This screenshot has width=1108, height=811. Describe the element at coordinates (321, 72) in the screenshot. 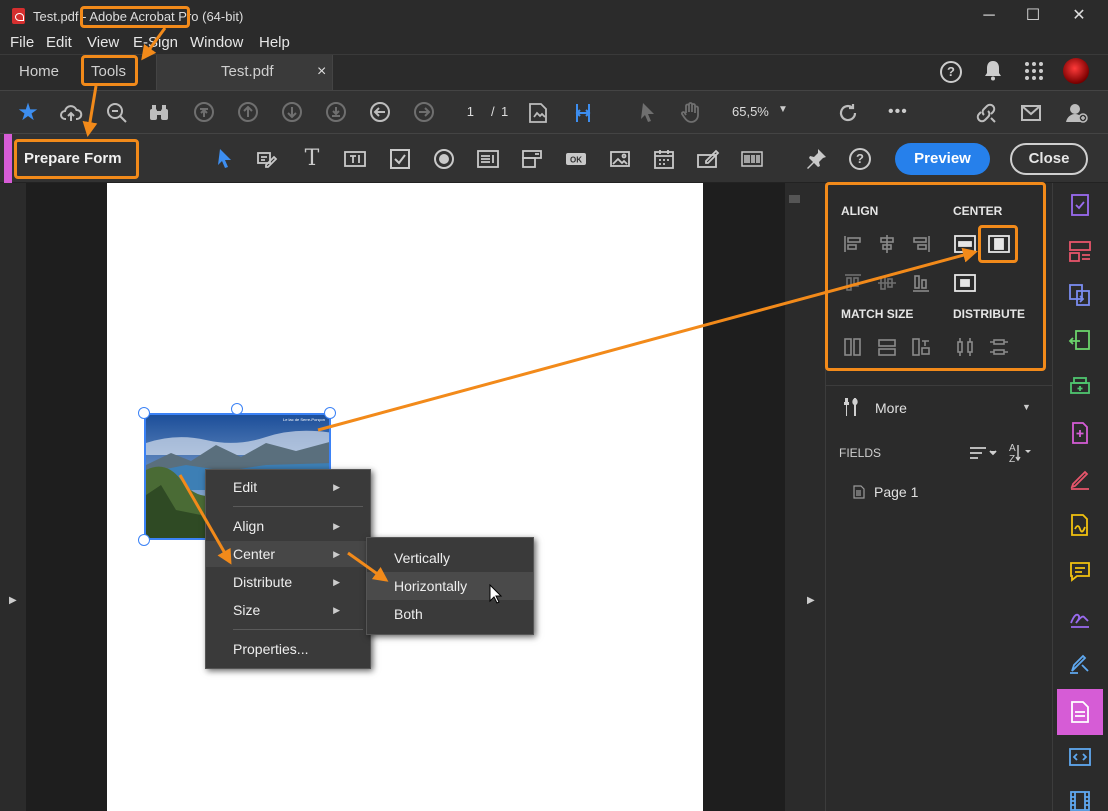

I see `close-tab-icon: ×` at that location.